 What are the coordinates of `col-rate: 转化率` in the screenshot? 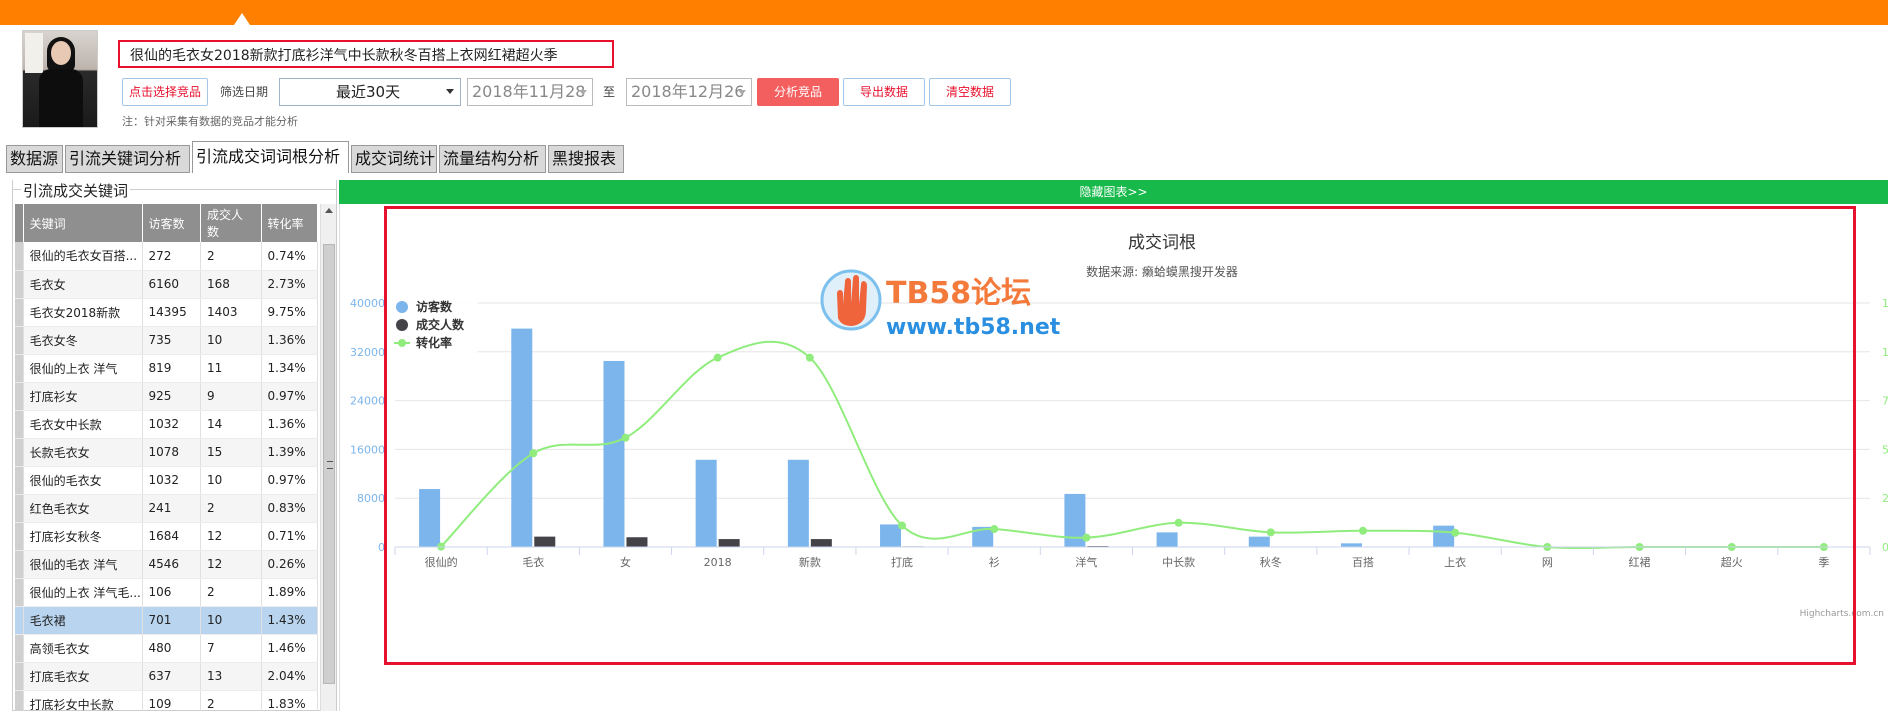 It's located at (289, 223).